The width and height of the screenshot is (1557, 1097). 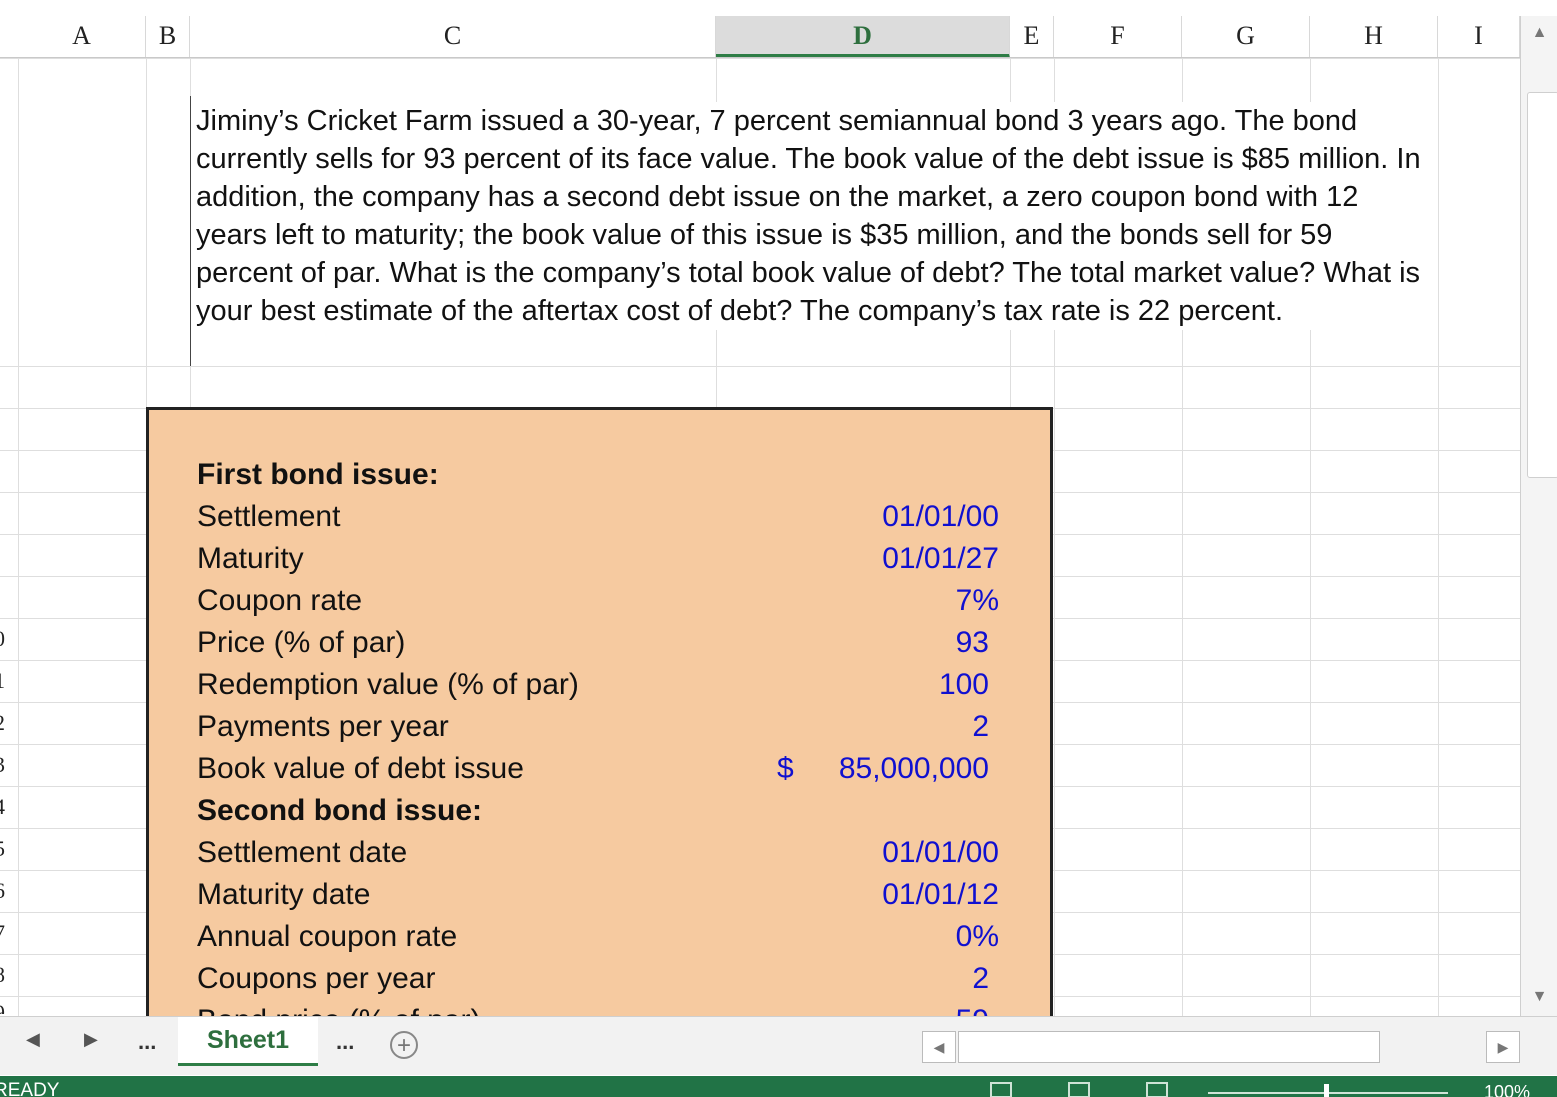 What do you see at coordinates (1079, 1089) in the screenshot?
I see `page-layout-view-icon` at bounding box center [1079, 1089].